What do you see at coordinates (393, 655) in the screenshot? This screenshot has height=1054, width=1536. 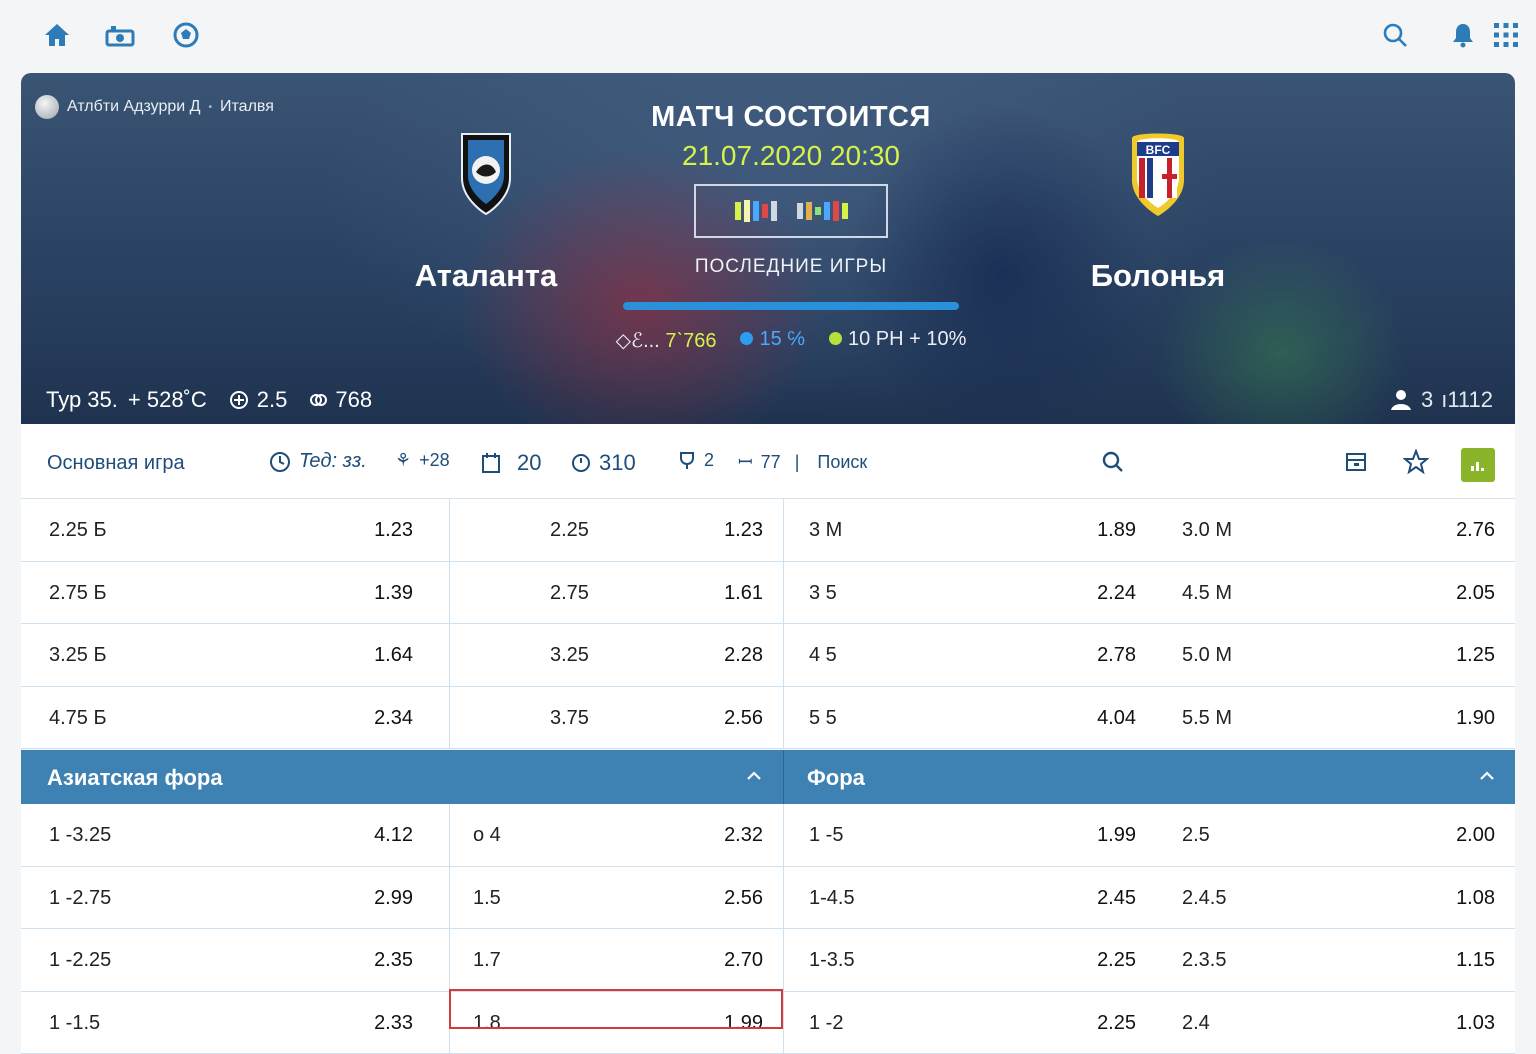 I see `odd-value: 1.64` at bounding box center [393, 655].